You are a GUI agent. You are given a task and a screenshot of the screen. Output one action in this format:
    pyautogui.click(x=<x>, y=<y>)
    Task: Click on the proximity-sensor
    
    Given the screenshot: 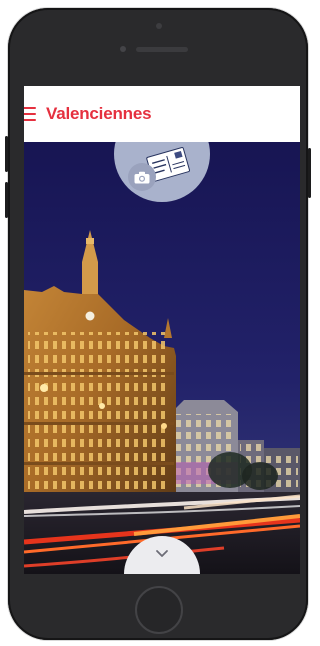 What is the action you would take?
    pyautogui.click(x=159, y=26)
    